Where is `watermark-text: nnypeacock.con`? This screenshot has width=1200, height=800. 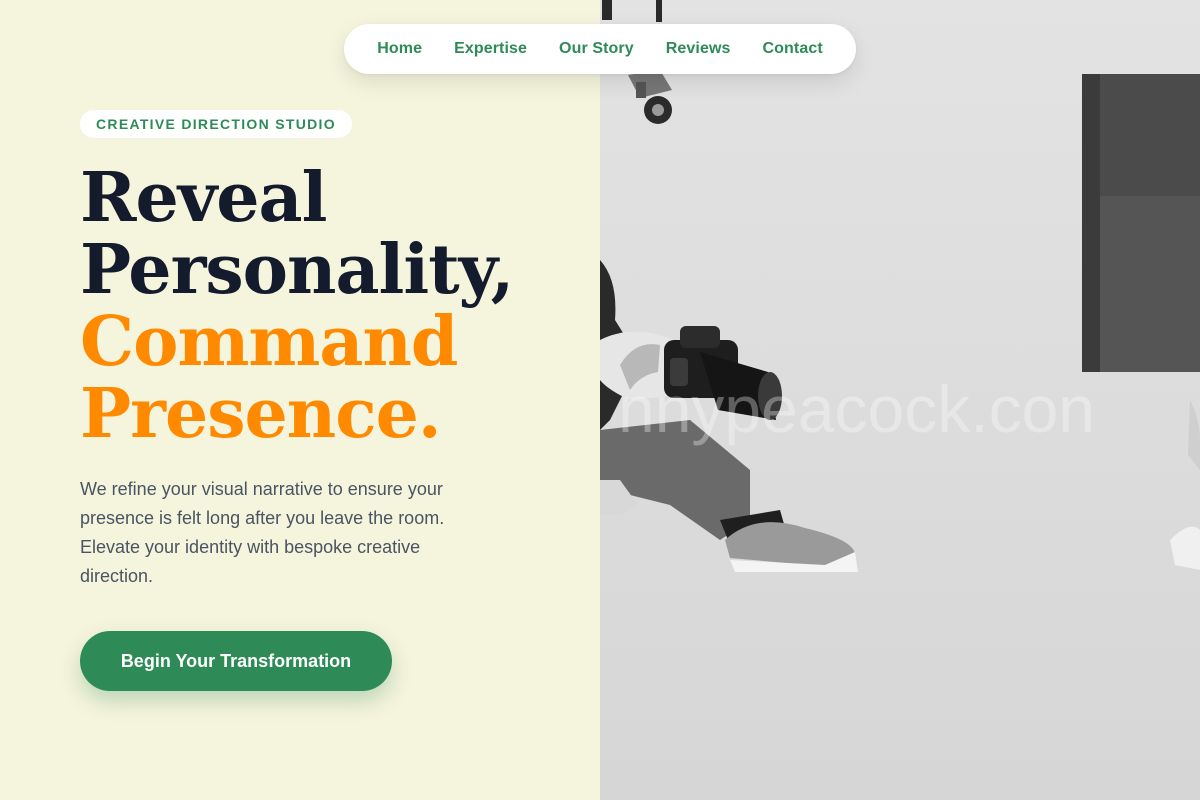
watermark-text: nnypeacock.con is located at coordinates (856, 409).